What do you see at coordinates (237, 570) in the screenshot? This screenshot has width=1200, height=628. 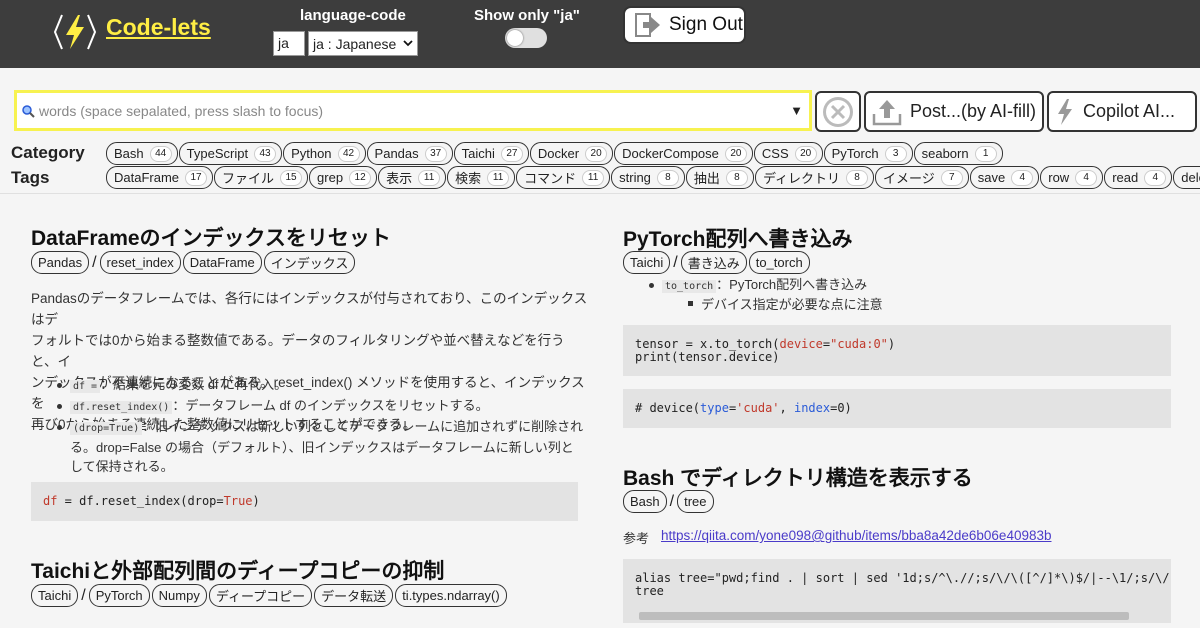 I see `post-title: Taichiと外部配列間のディープコピーの抑制` at bounding box center [237, 570].